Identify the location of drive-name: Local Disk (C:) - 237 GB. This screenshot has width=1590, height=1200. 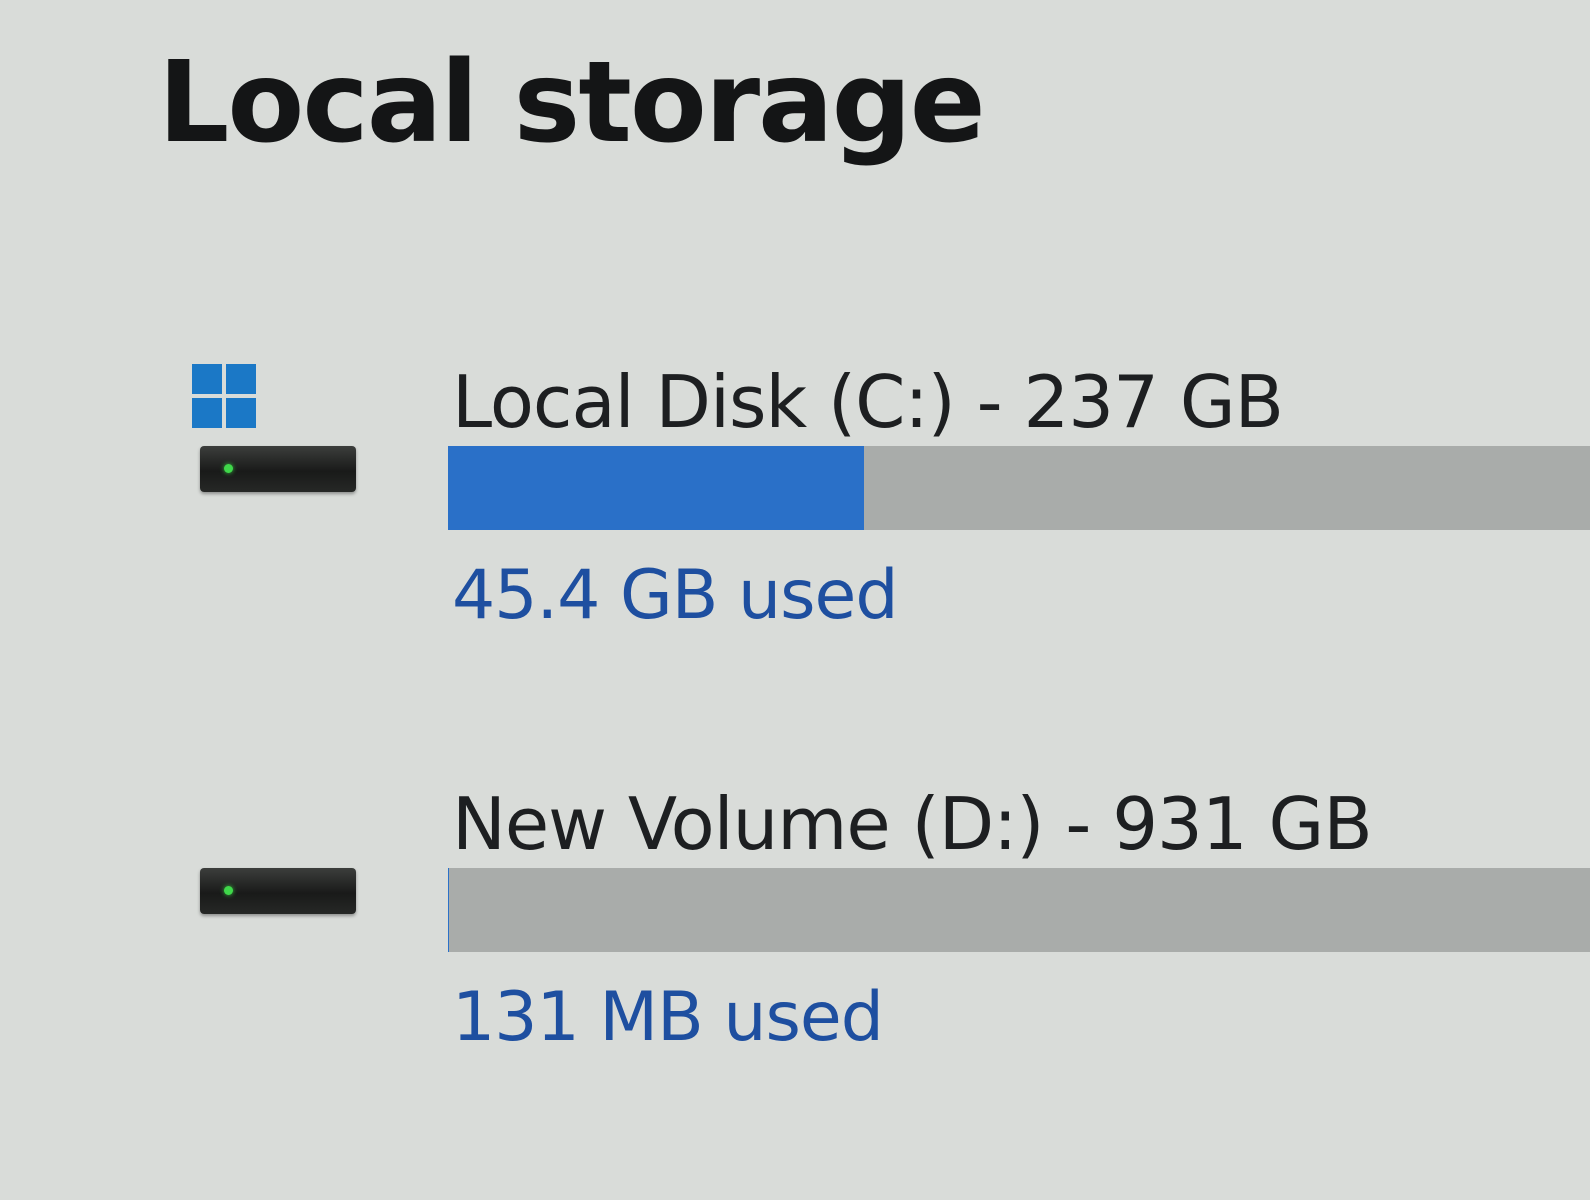
(868, 402).